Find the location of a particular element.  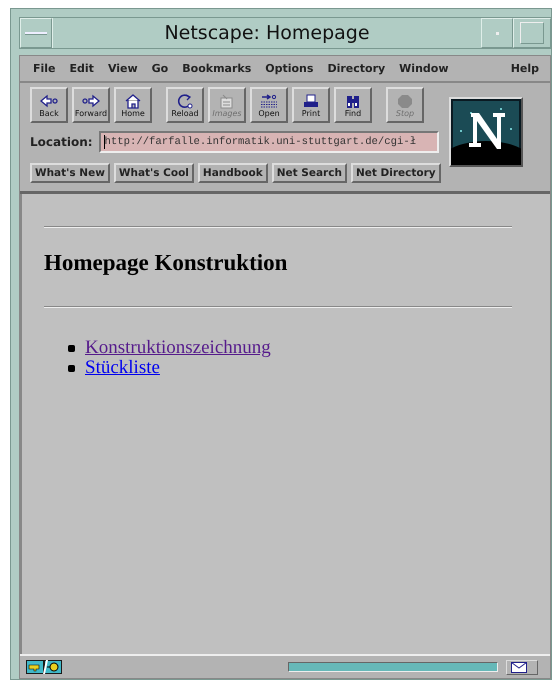

minimize-button is located at coordinates (497, 33).